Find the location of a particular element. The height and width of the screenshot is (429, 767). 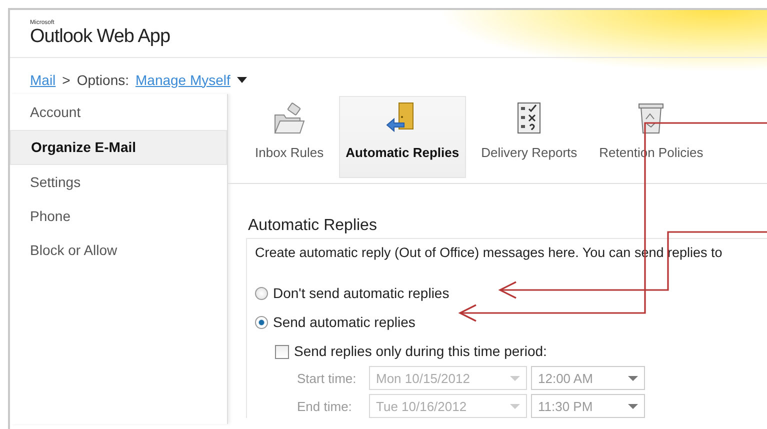

dropdown-caret-icon is located at coordinates (241, 80).